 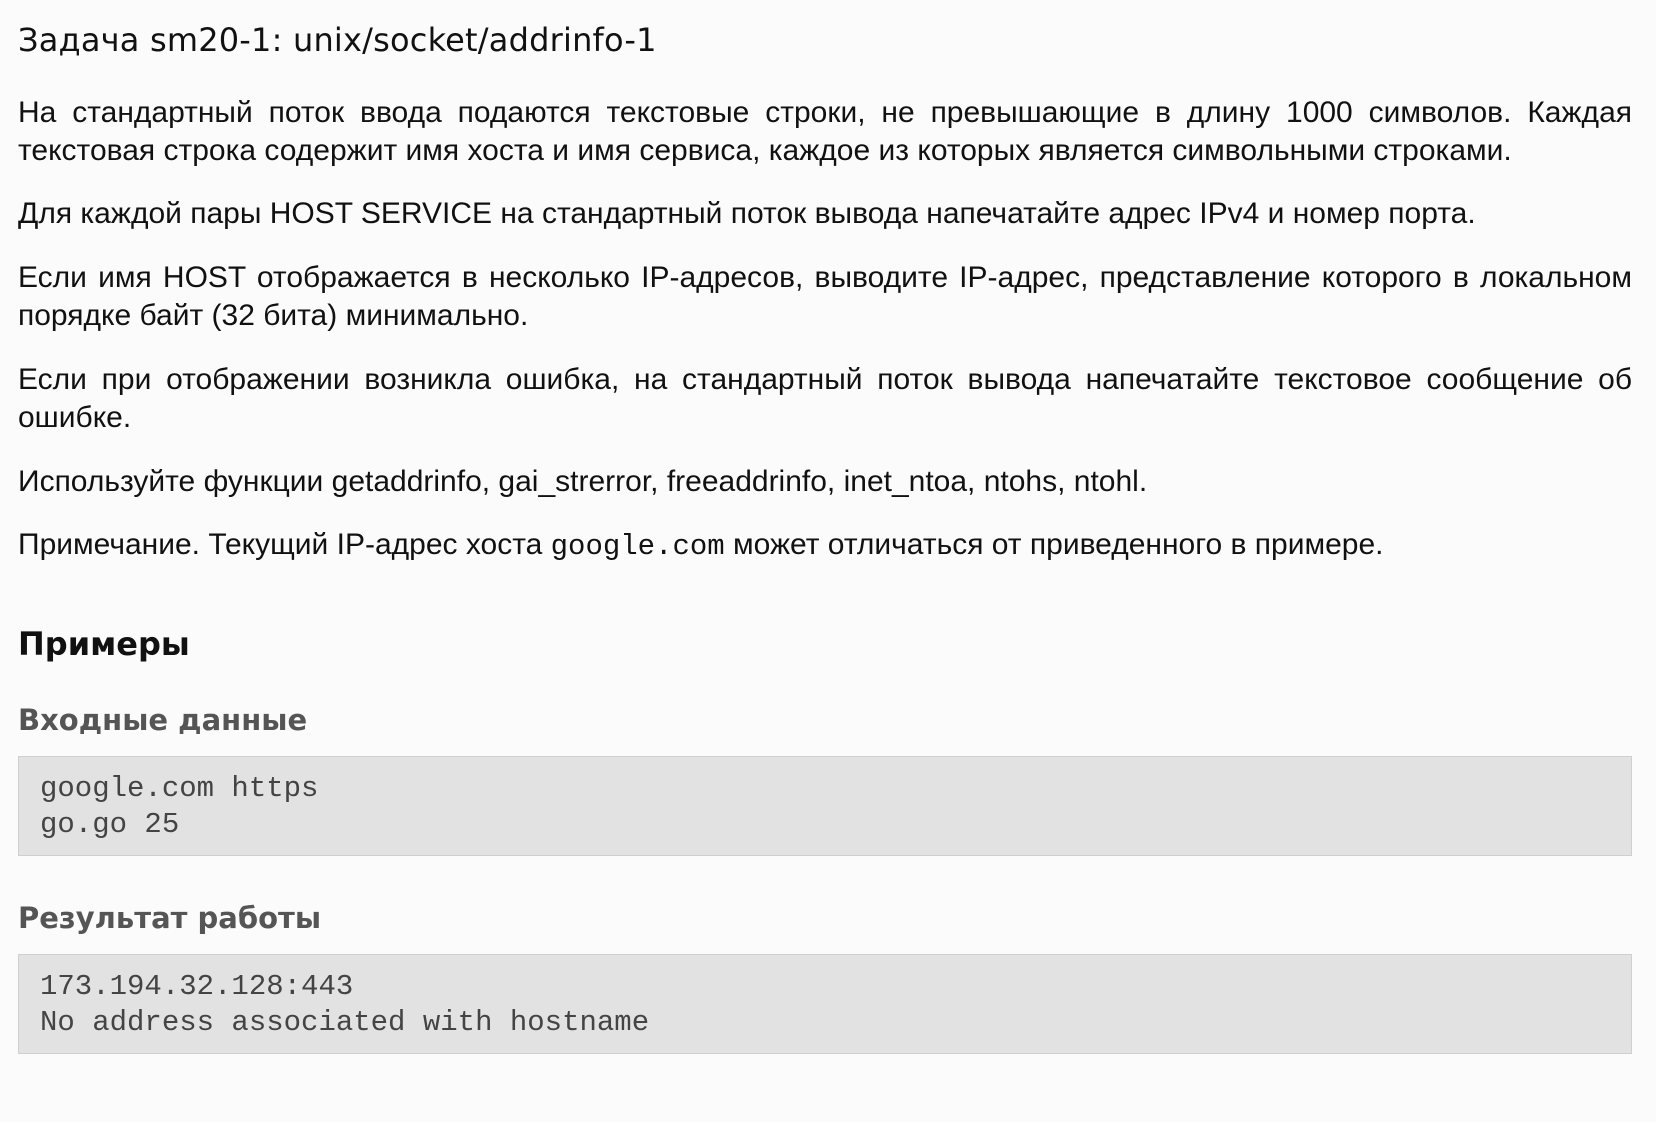 What do you see at coordinates (197, 986) in the screenshot?
I see `output-line: 173.194.32.128:443` at bounding box center [197, 986].